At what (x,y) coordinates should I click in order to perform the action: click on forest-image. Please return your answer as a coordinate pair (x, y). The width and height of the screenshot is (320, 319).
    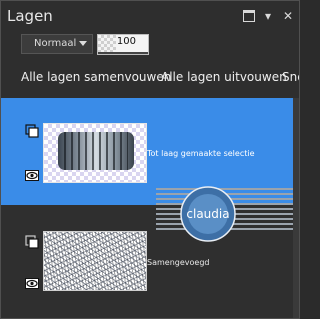
    Looking at the image, I should click on (96, 151).